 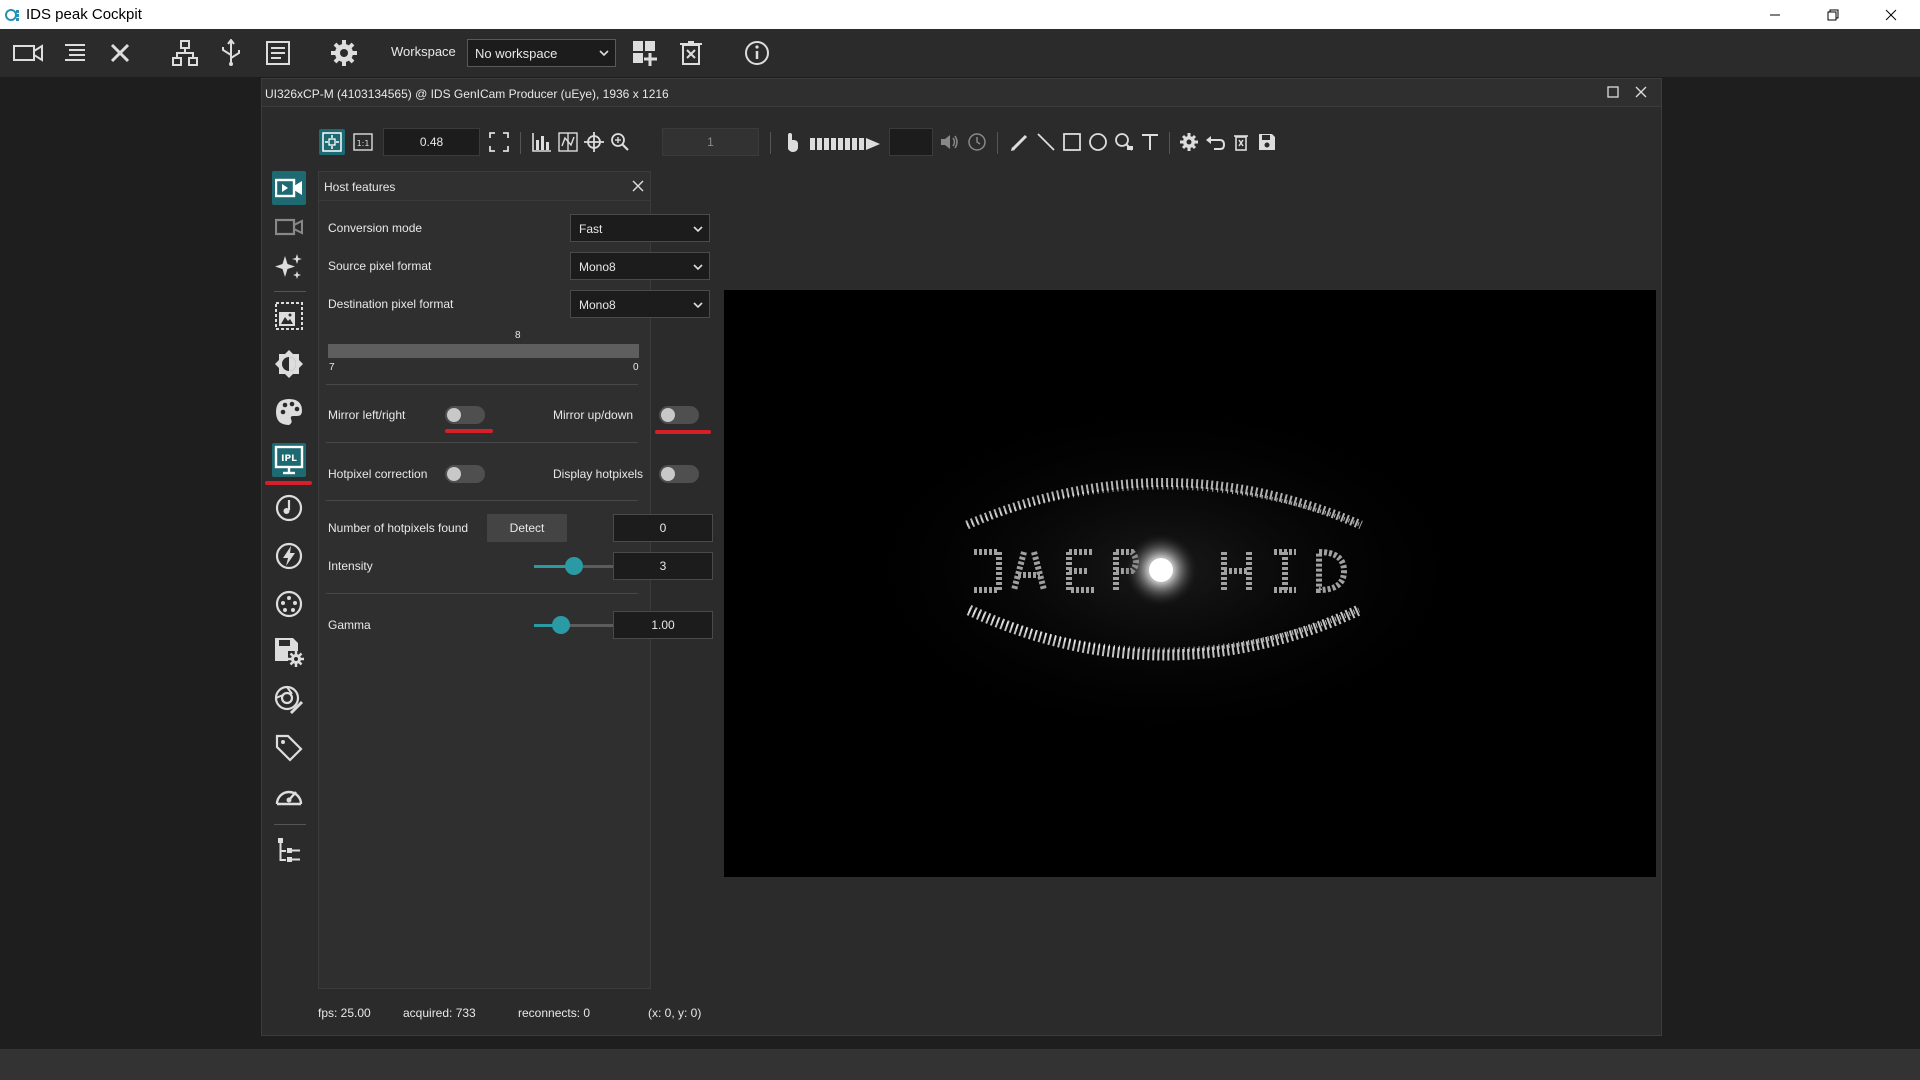 What do you see at coordinates (710, 142) in the screenshot?
I see `frame-number-input: 1` at bounding box center [710, 142].